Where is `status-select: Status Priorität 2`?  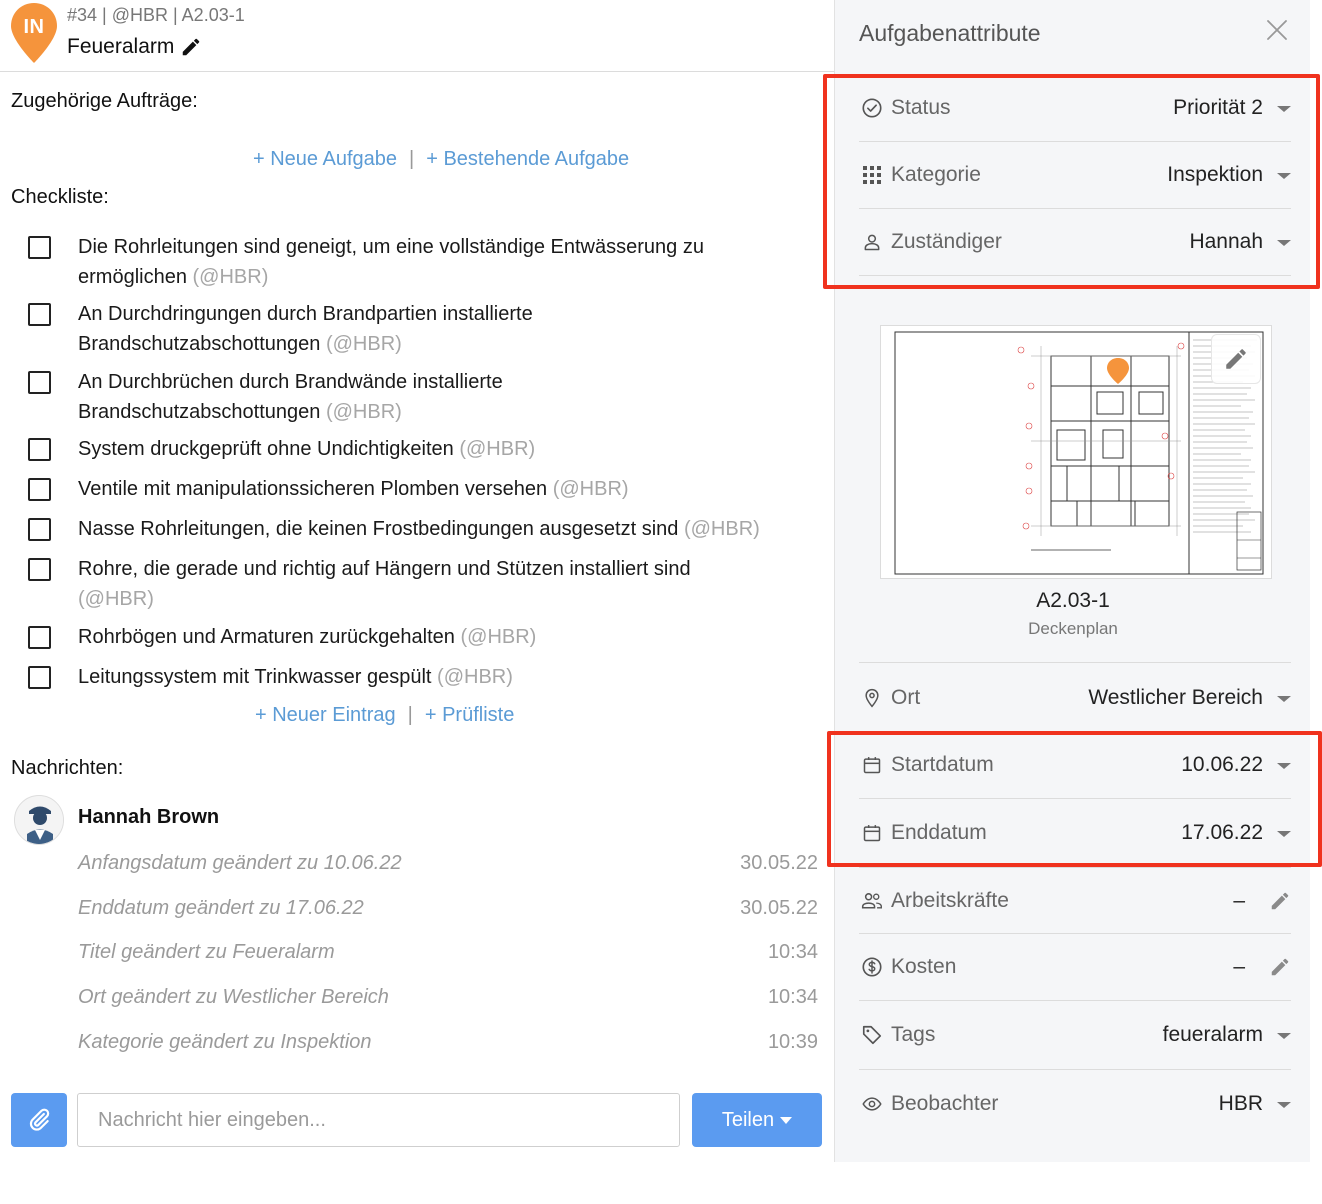
status-select: Status Priorität 2 is located at coordinates (1075, 108).